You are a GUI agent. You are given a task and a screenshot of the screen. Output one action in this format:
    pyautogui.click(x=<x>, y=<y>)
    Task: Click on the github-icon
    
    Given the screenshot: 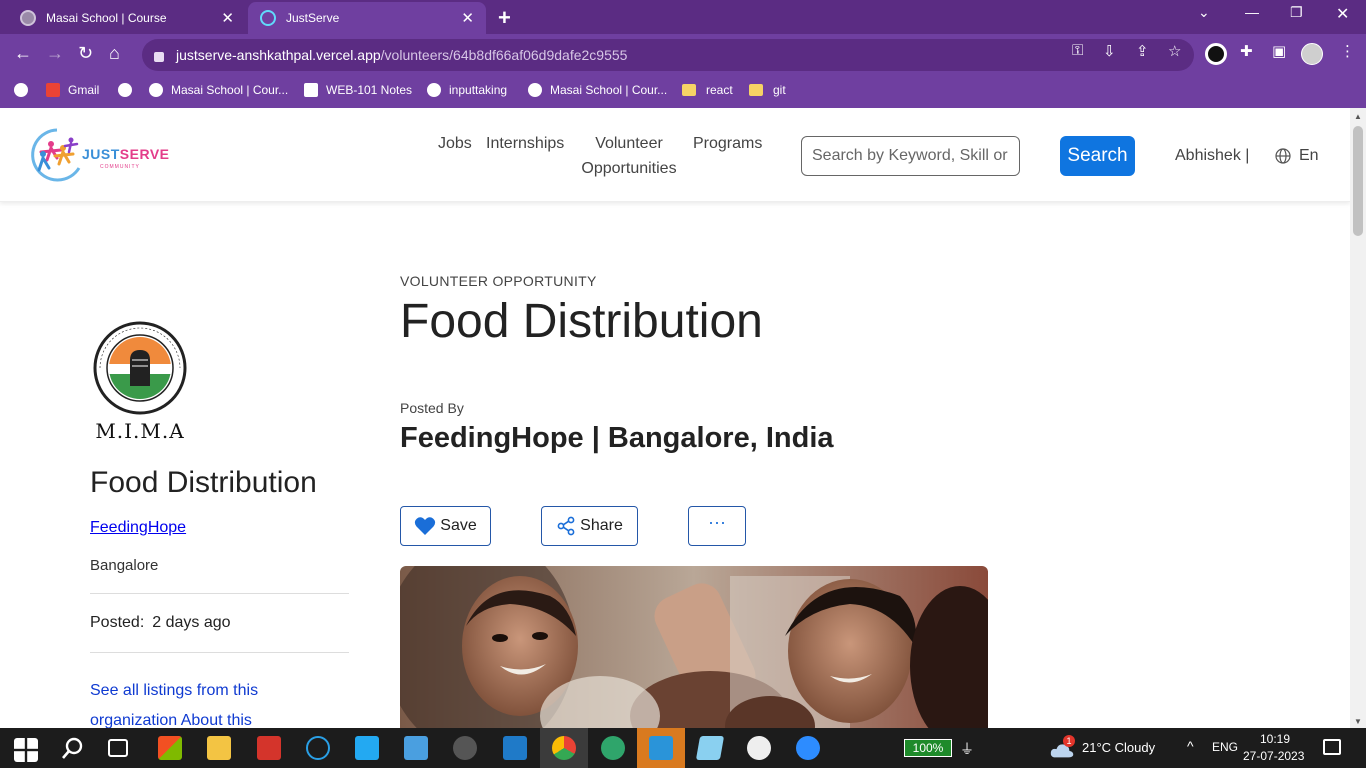 What is the action you would take?
    pyautogui.click(x=465, y=748)
    